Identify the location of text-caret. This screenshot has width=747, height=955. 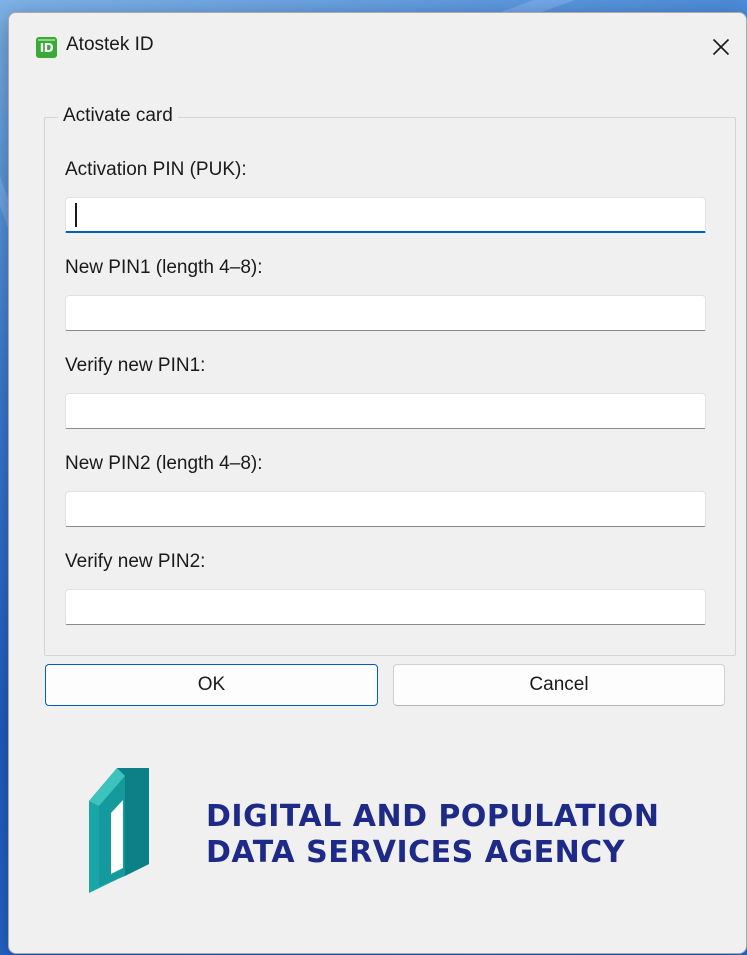
(76, 215).